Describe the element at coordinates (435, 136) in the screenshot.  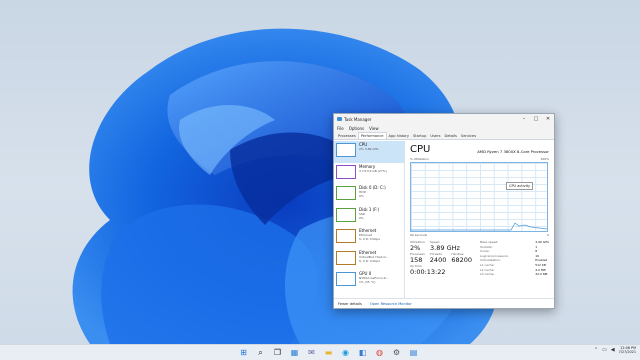
I see `tab-users: Users` at that location.